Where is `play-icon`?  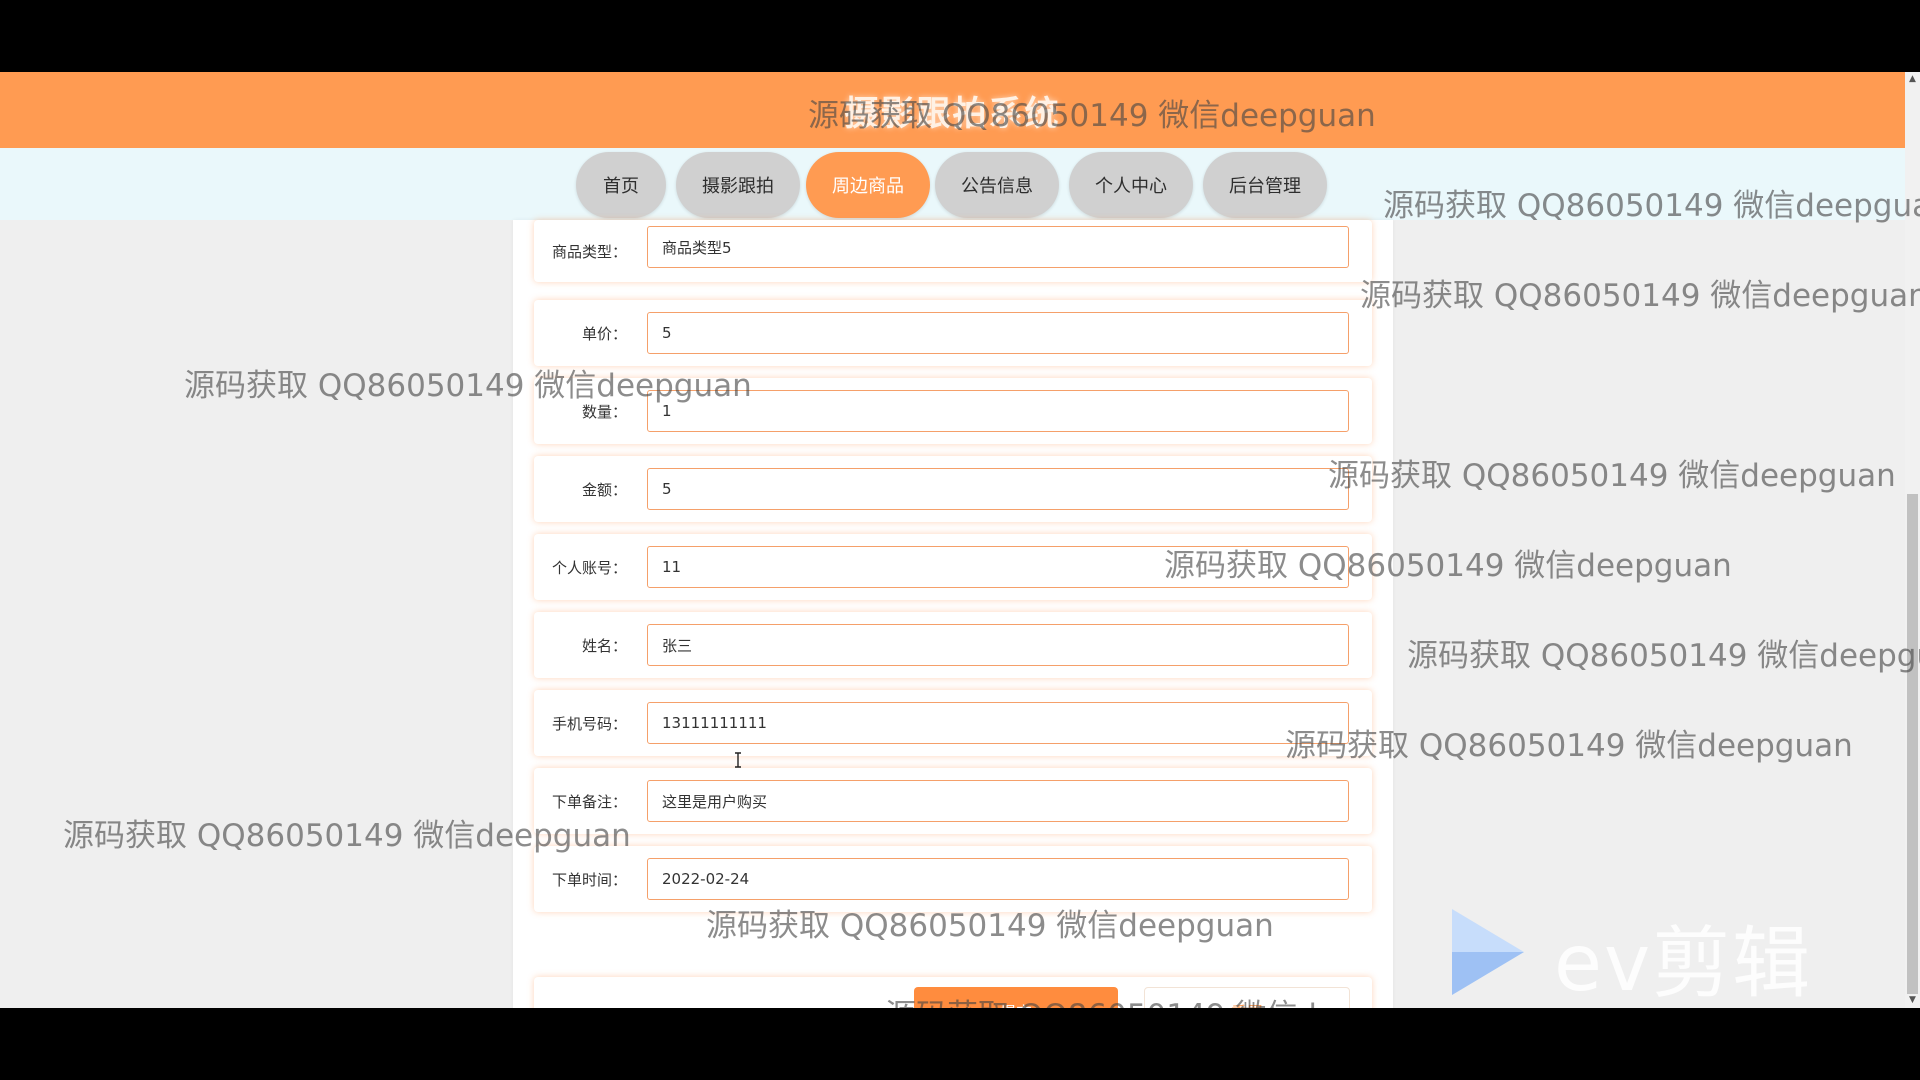 play-icon is located at coordinates (1488, 952).